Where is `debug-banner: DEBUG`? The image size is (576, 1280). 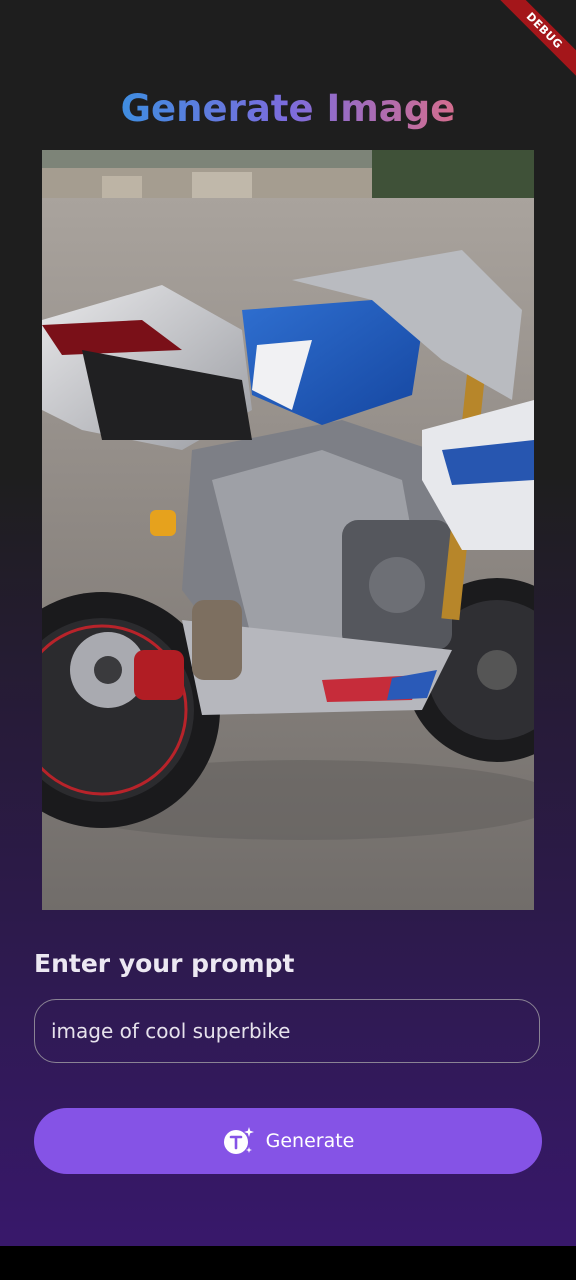
debug-banner: DEBUG is located at coordinates (528, 48).